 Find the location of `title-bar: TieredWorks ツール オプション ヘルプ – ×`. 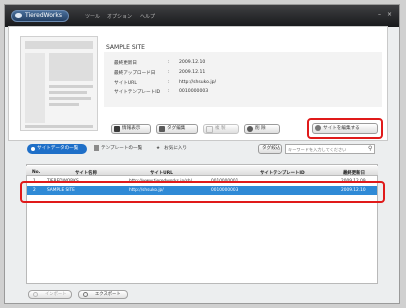

title-bar: TieredWorks ツール オプション ヘルプ – × is located at coordinates (202, 16).